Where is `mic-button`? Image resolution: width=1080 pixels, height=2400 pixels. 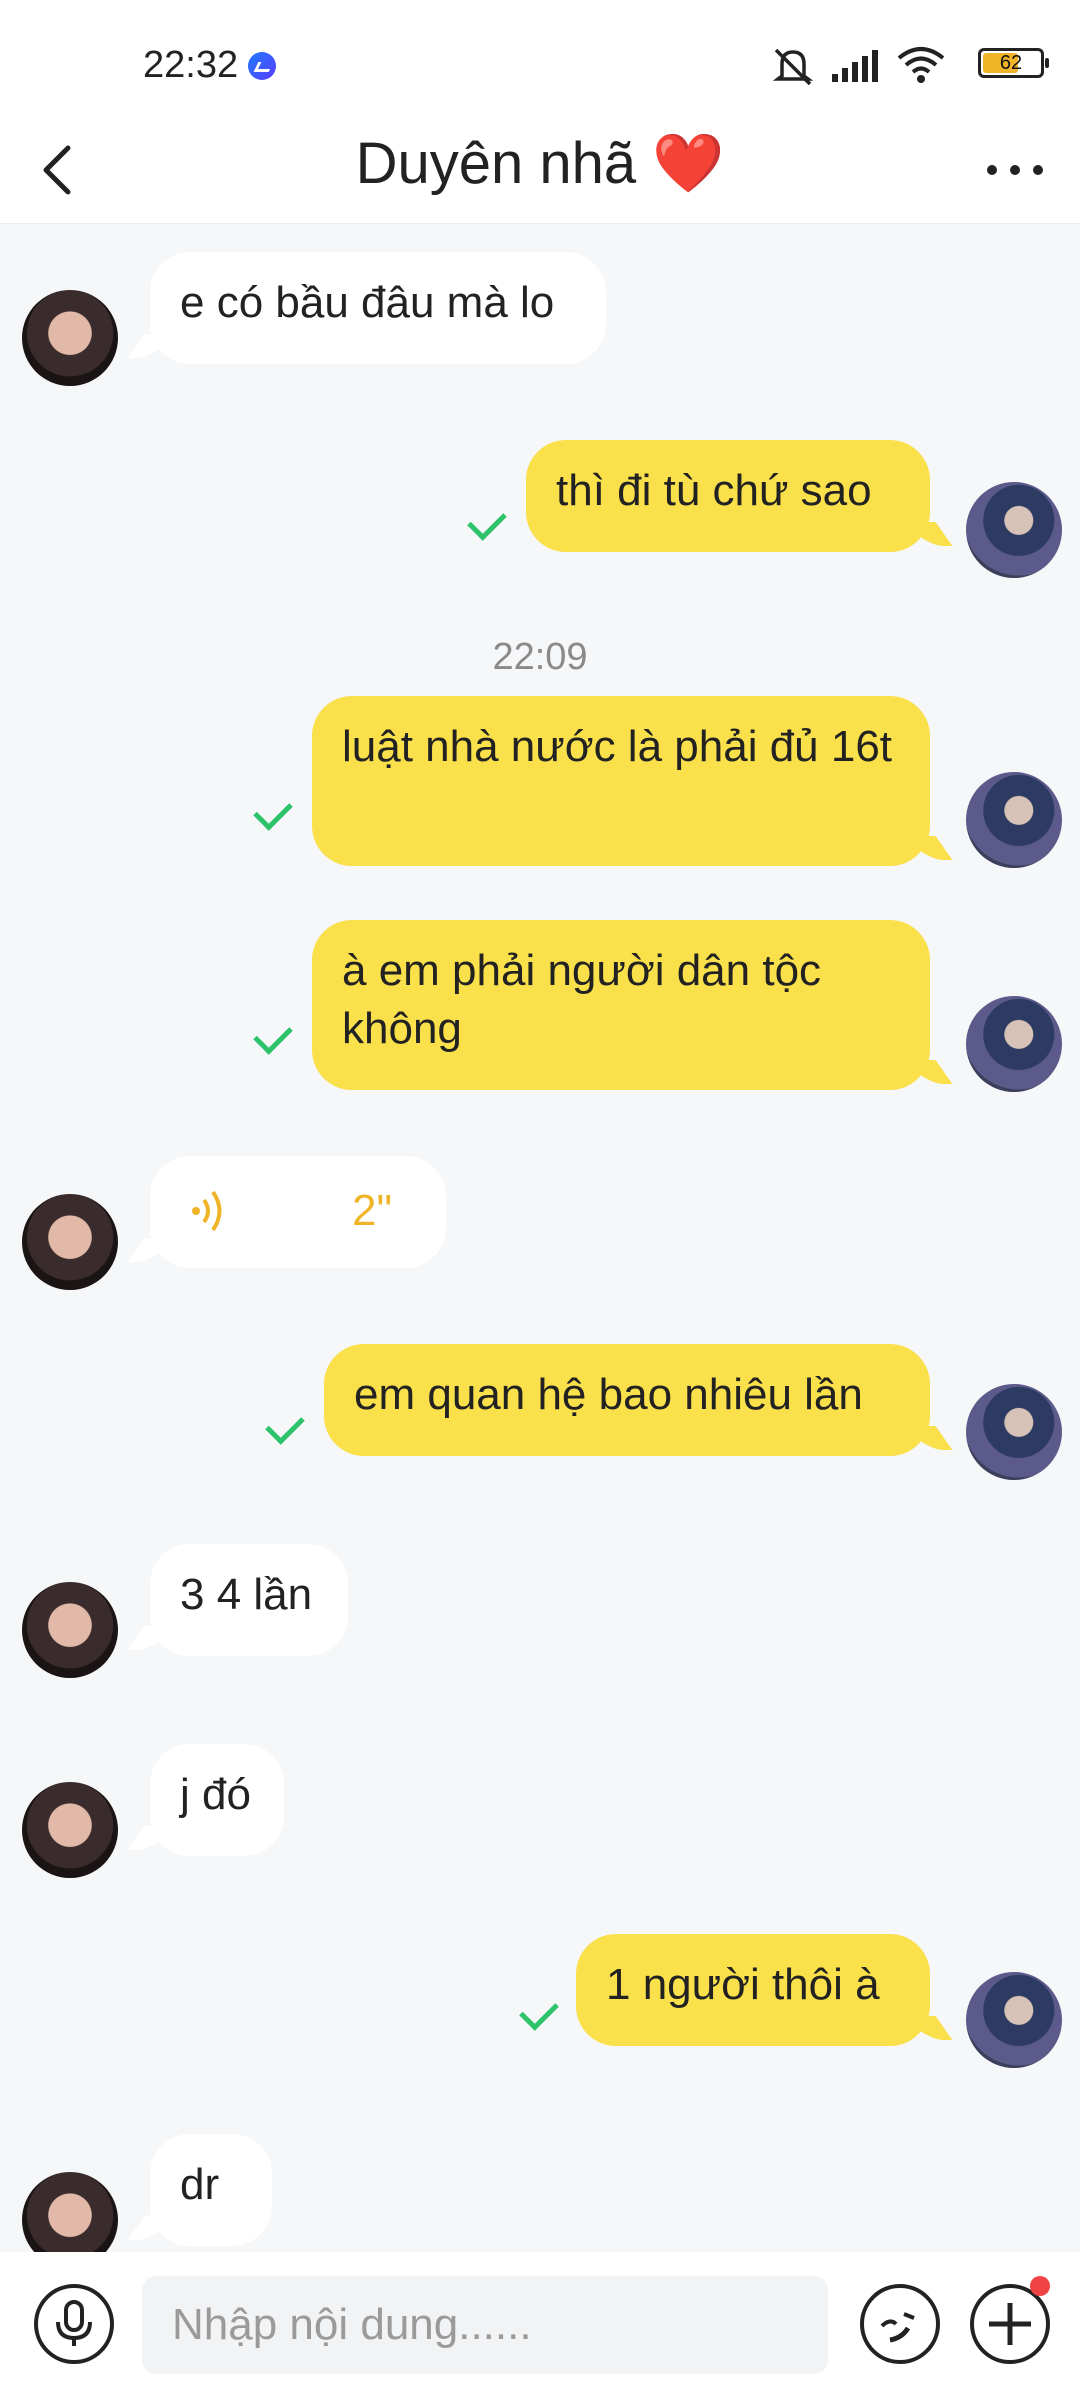 mic-button is located at coordinates (74, 2324).